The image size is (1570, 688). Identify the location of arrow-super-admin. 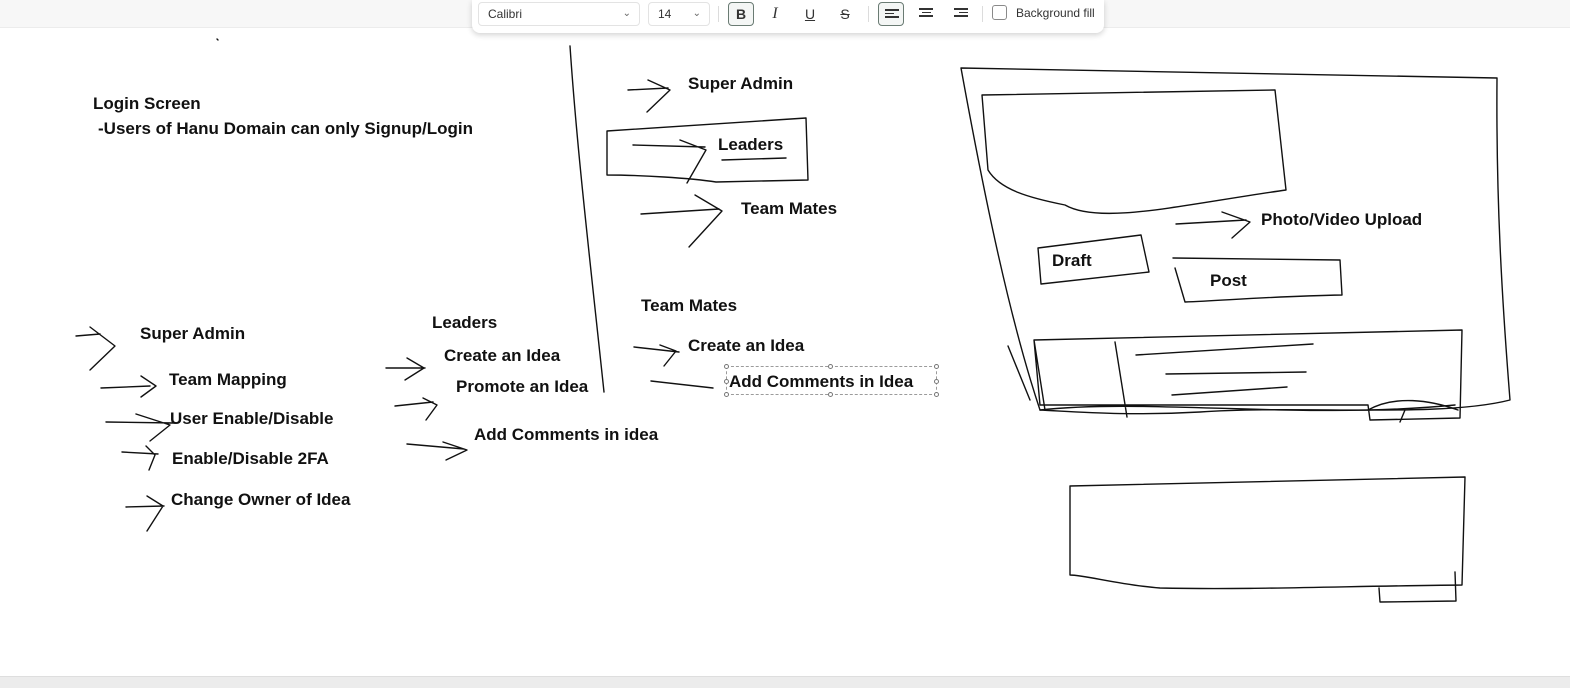
(95, 348).